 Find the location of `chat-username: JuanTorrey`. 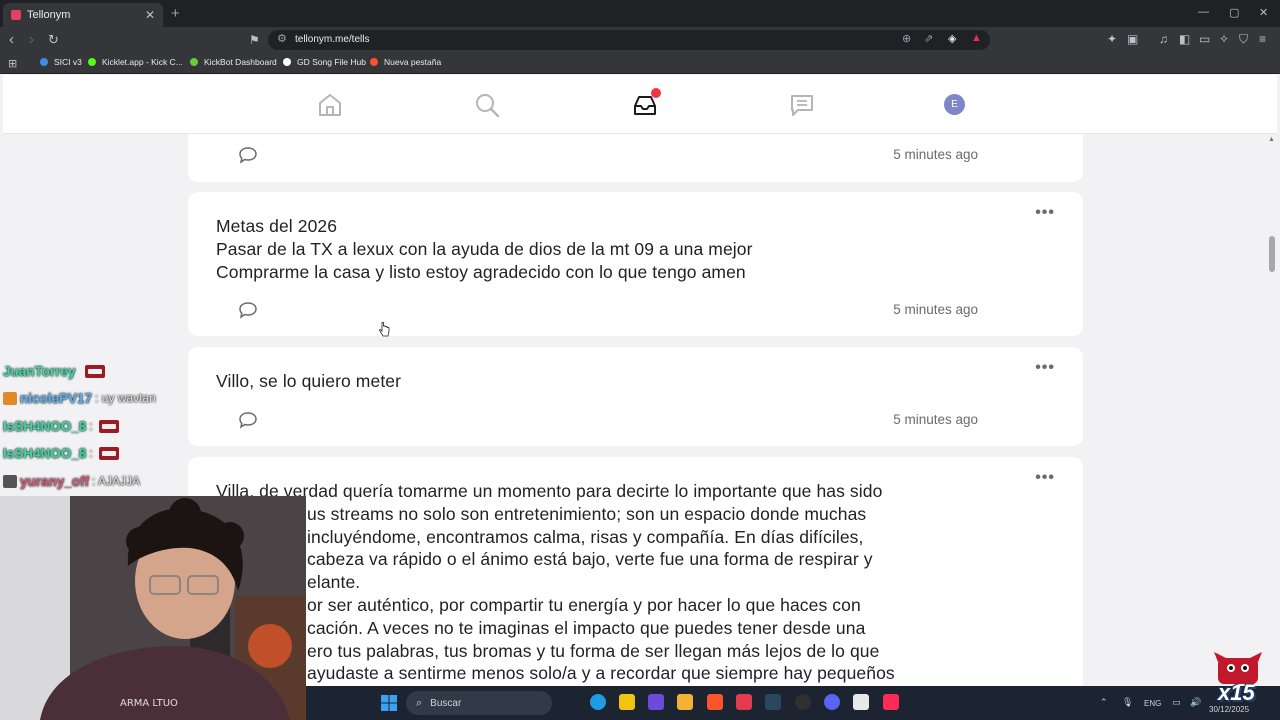

chat-username: JuanTorrey is located at coordinates (39, 371).